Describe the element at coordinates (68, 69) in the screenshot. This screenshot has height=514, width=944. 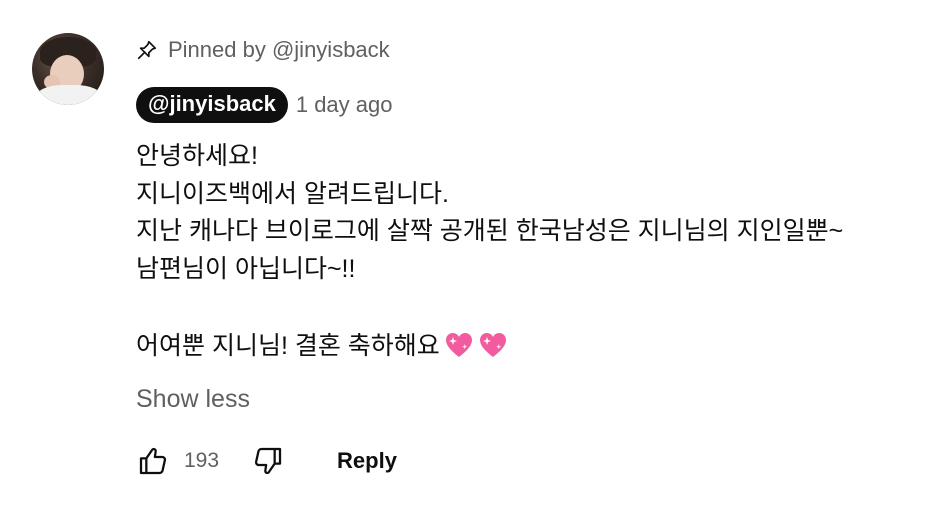
I see `author-avatar` at that location.